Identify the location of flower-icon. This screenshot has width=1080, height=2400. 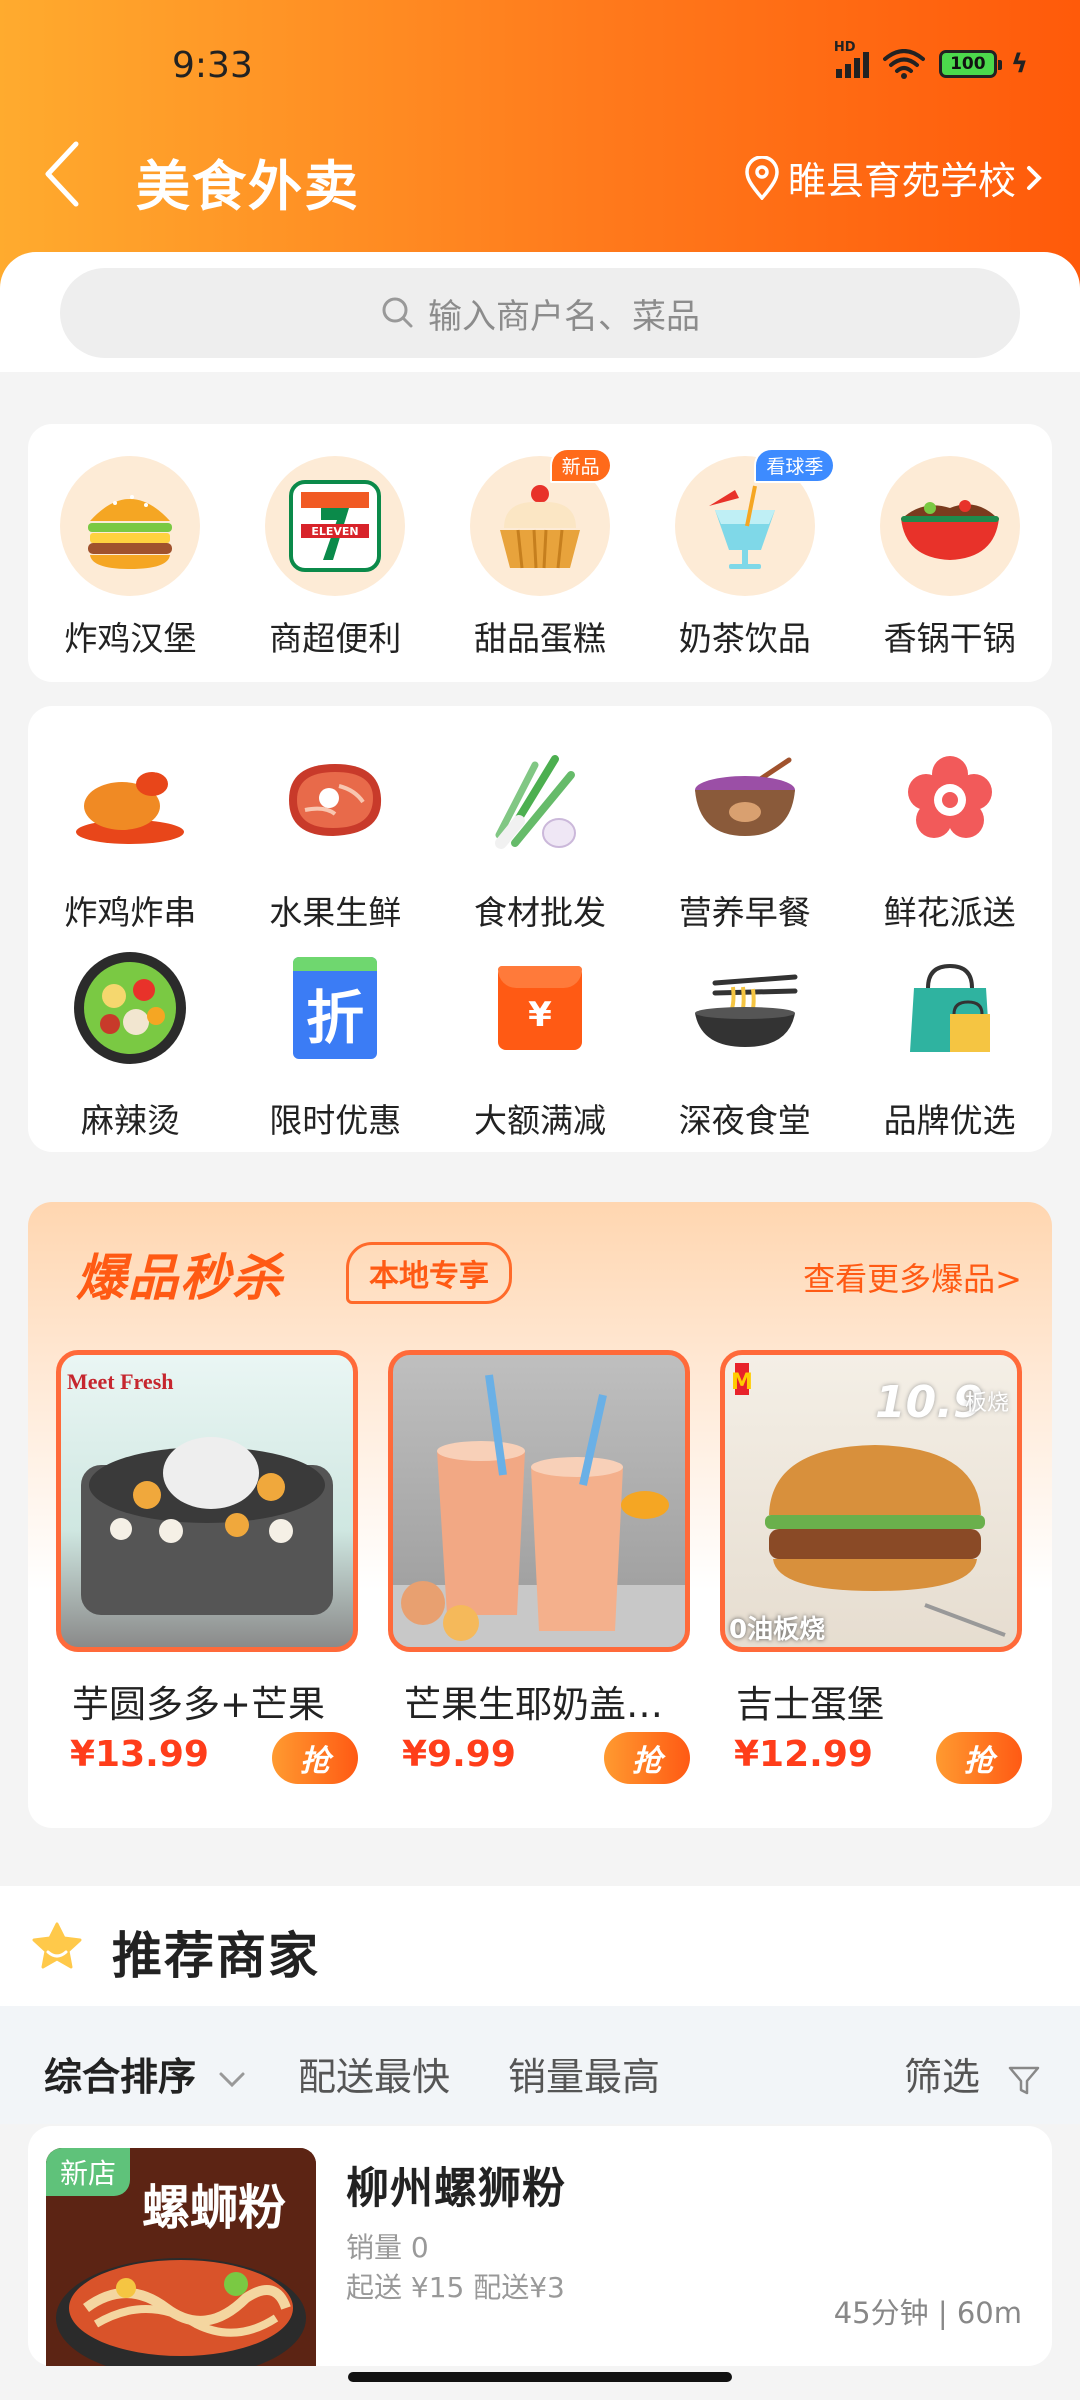
(950, 800).